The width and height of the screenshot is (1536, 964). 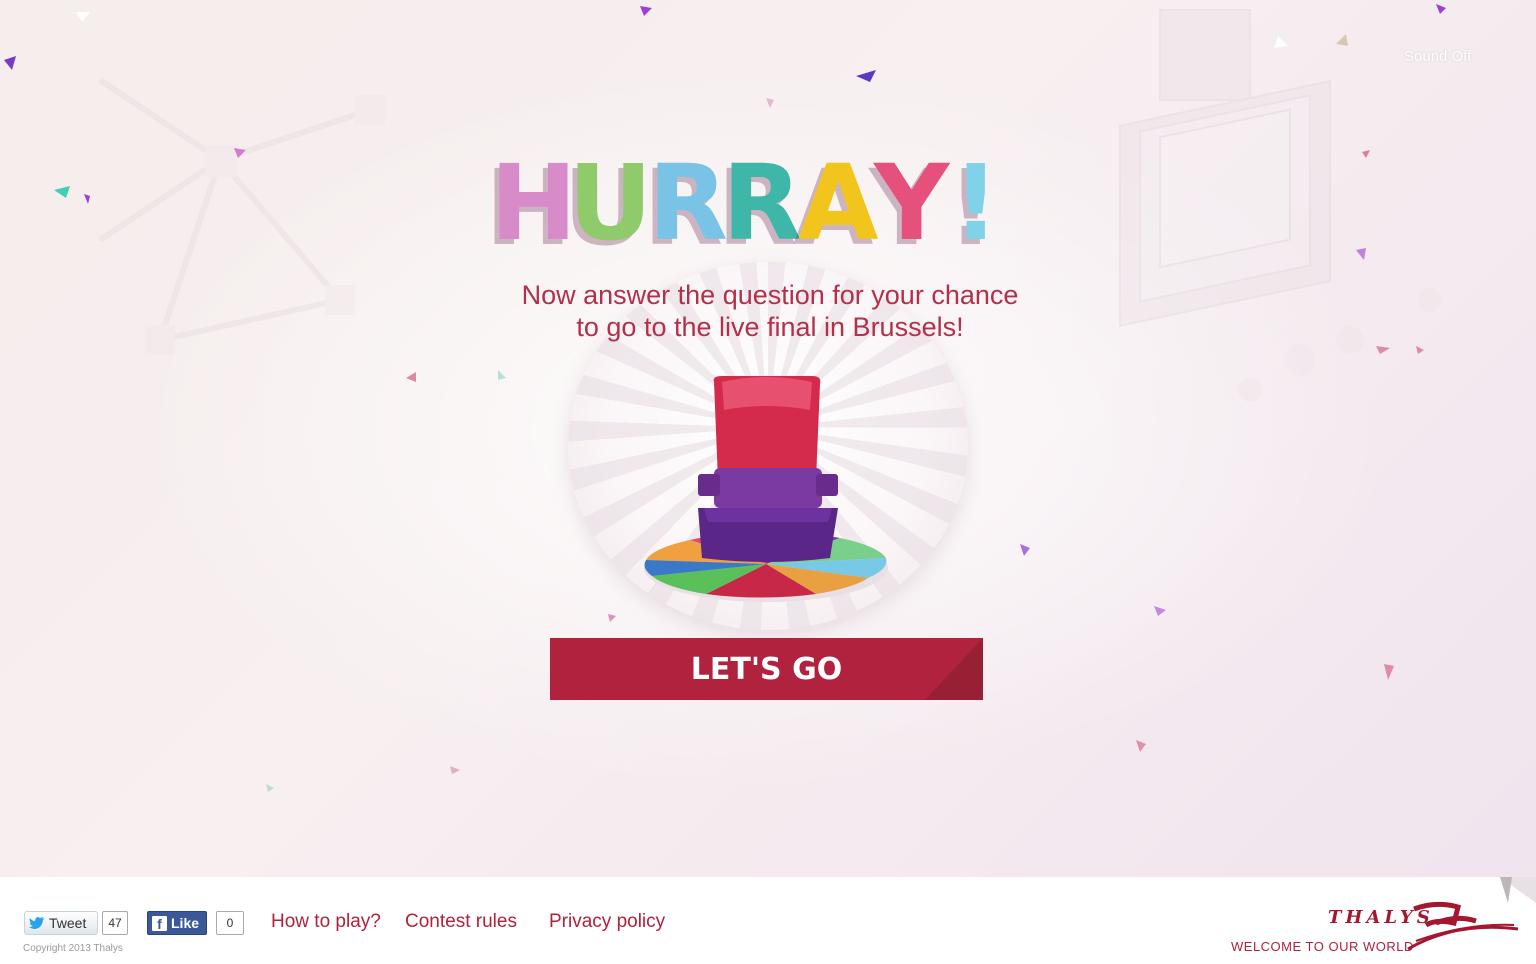 I want to click on sound-toggle: Sound Off, so click(x=1437, y=56).